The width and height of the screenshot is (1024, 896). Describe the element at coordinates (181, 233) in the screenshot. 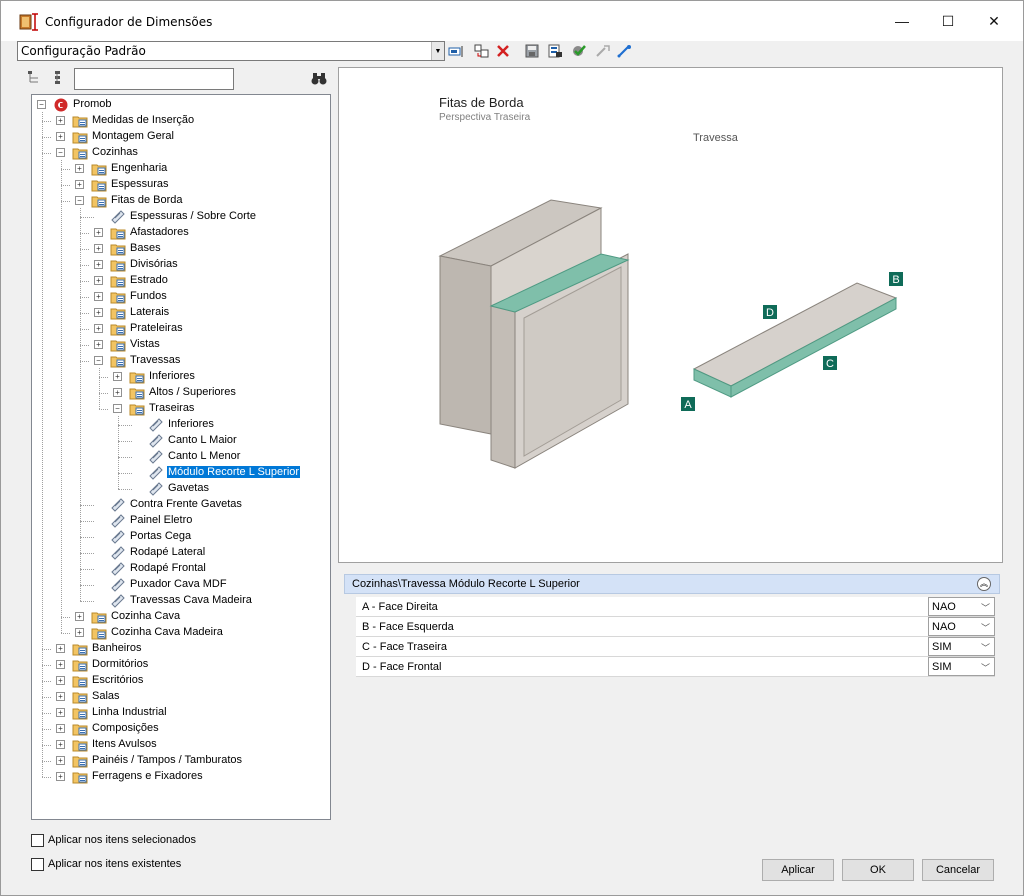

I see `tree-item: + Afastadores` at that location.